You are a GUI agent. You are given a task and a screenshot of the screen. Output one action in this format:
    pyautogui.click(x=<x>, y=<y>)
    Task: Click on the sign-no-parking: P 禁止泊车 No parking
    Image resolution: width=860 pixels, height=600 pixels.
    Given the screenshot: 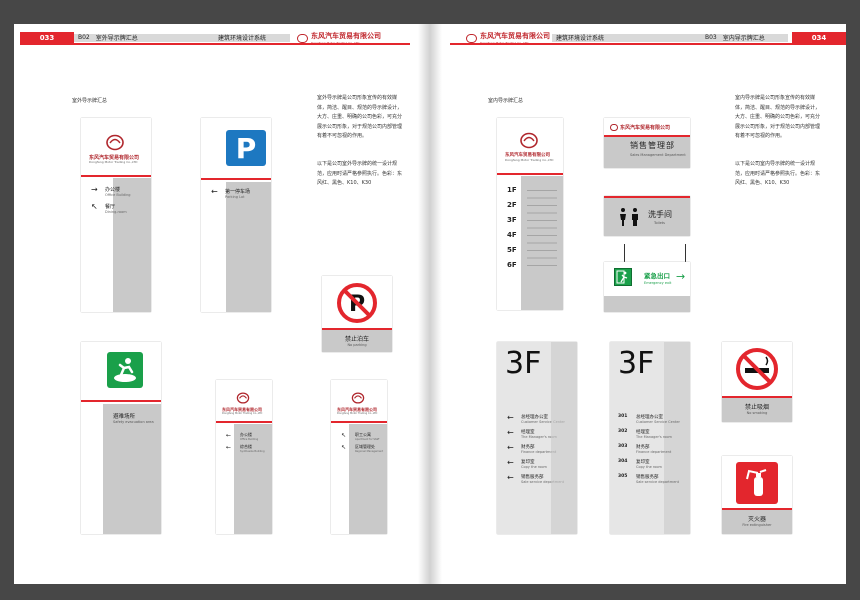 What is the action you would take?
    pyautogui.click(x=357, y=314)
    